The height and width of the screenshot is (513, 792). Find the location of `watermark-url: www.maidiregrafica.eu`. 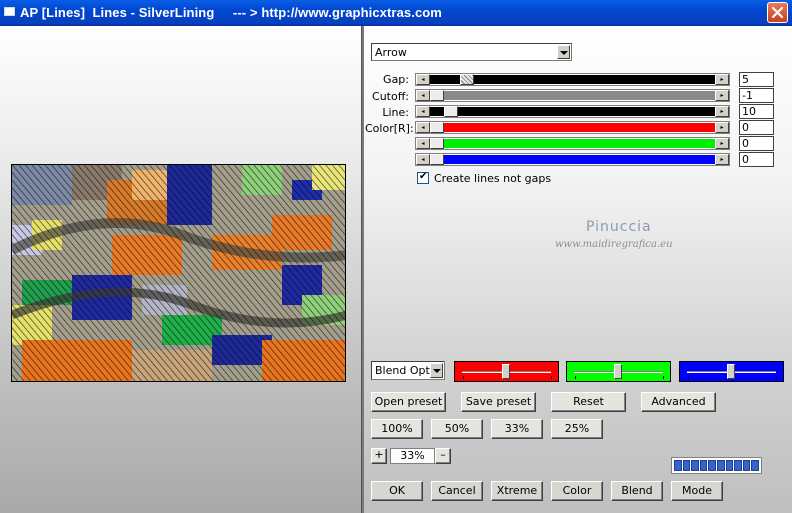

watermark-url: www.maidiregrafica.eu is located at coordinates (614, 244).